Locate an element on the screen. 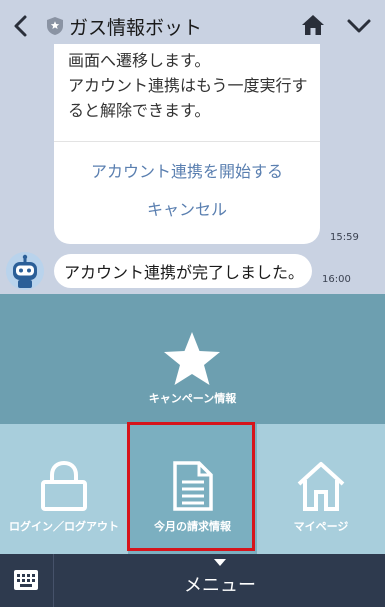 The height and width of the screenshot is (607, 385). home-button is located at coordinates (313, 25).